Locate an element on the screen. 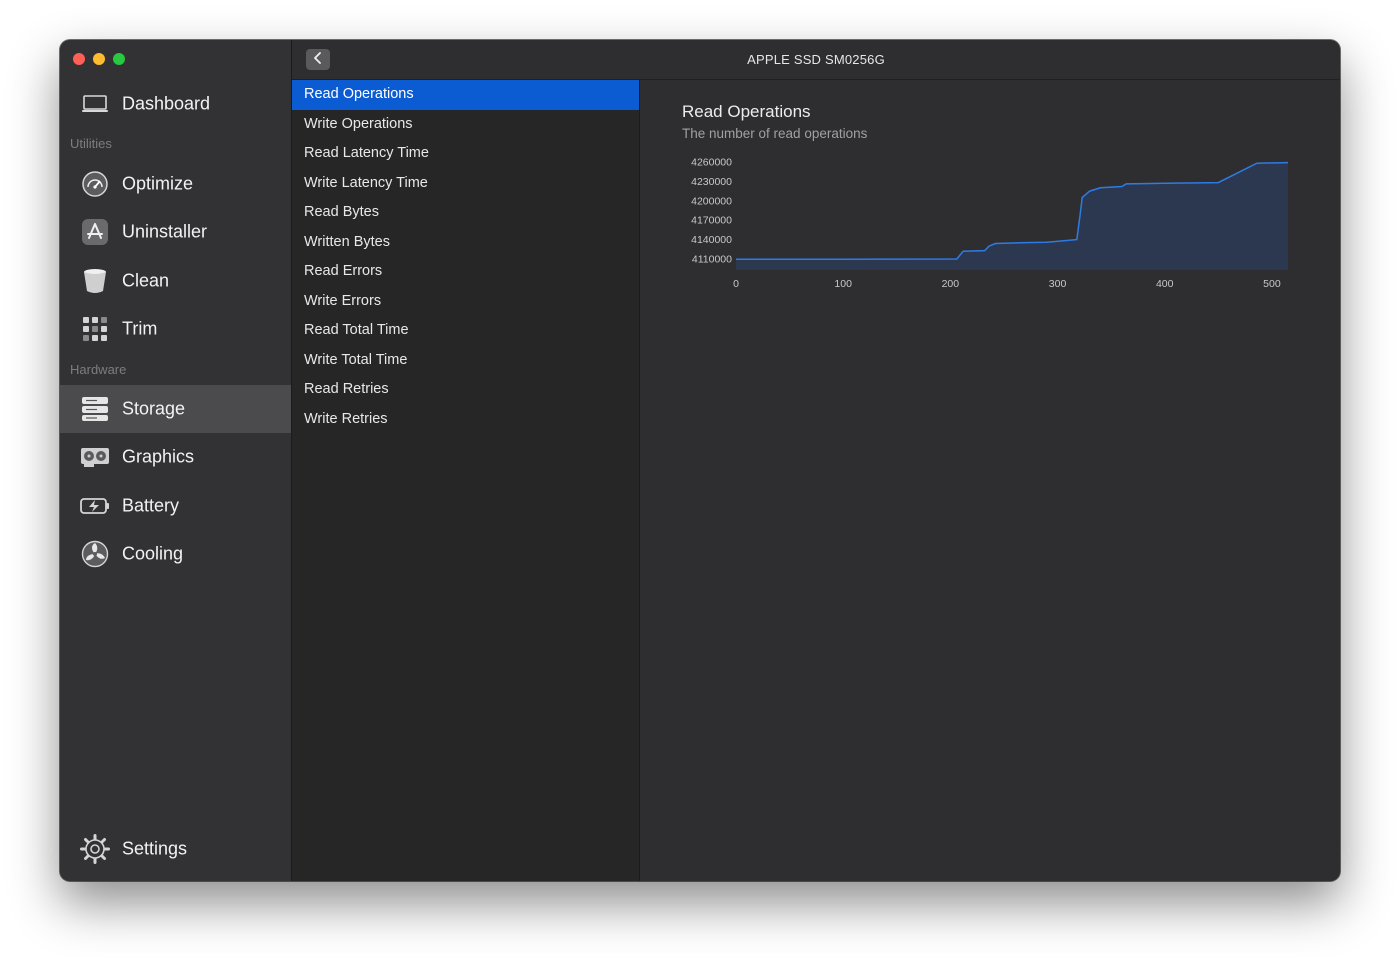 Image resolution: width=1400 pixels, height=960 pixels. gpu-icon is located at coordinates (95, 457).